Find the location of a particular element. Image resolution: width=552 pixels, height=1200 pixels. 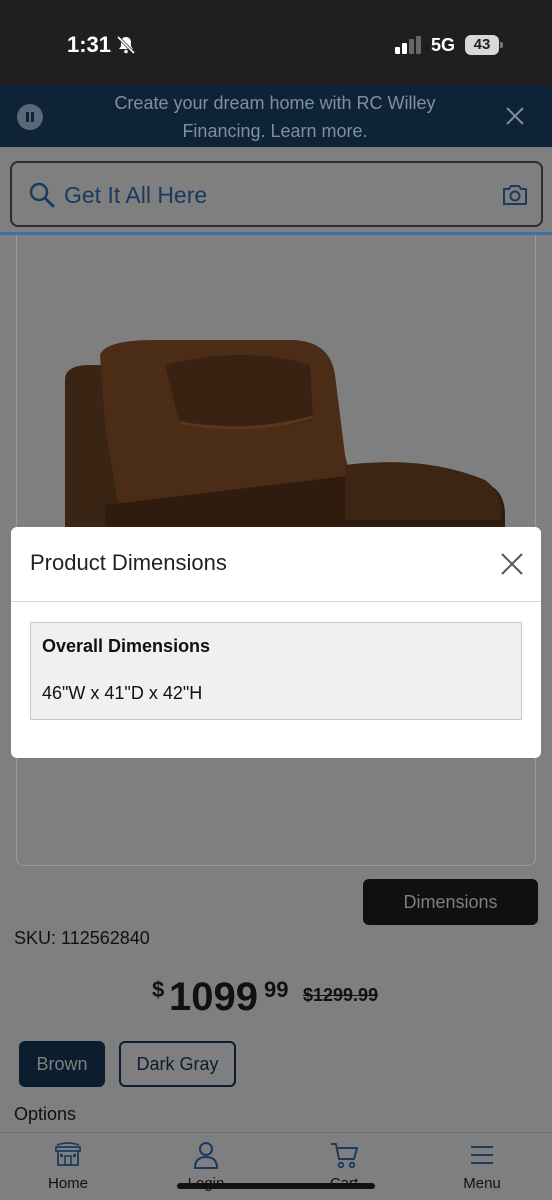

user-icon is located at coordinates (206, 1155).